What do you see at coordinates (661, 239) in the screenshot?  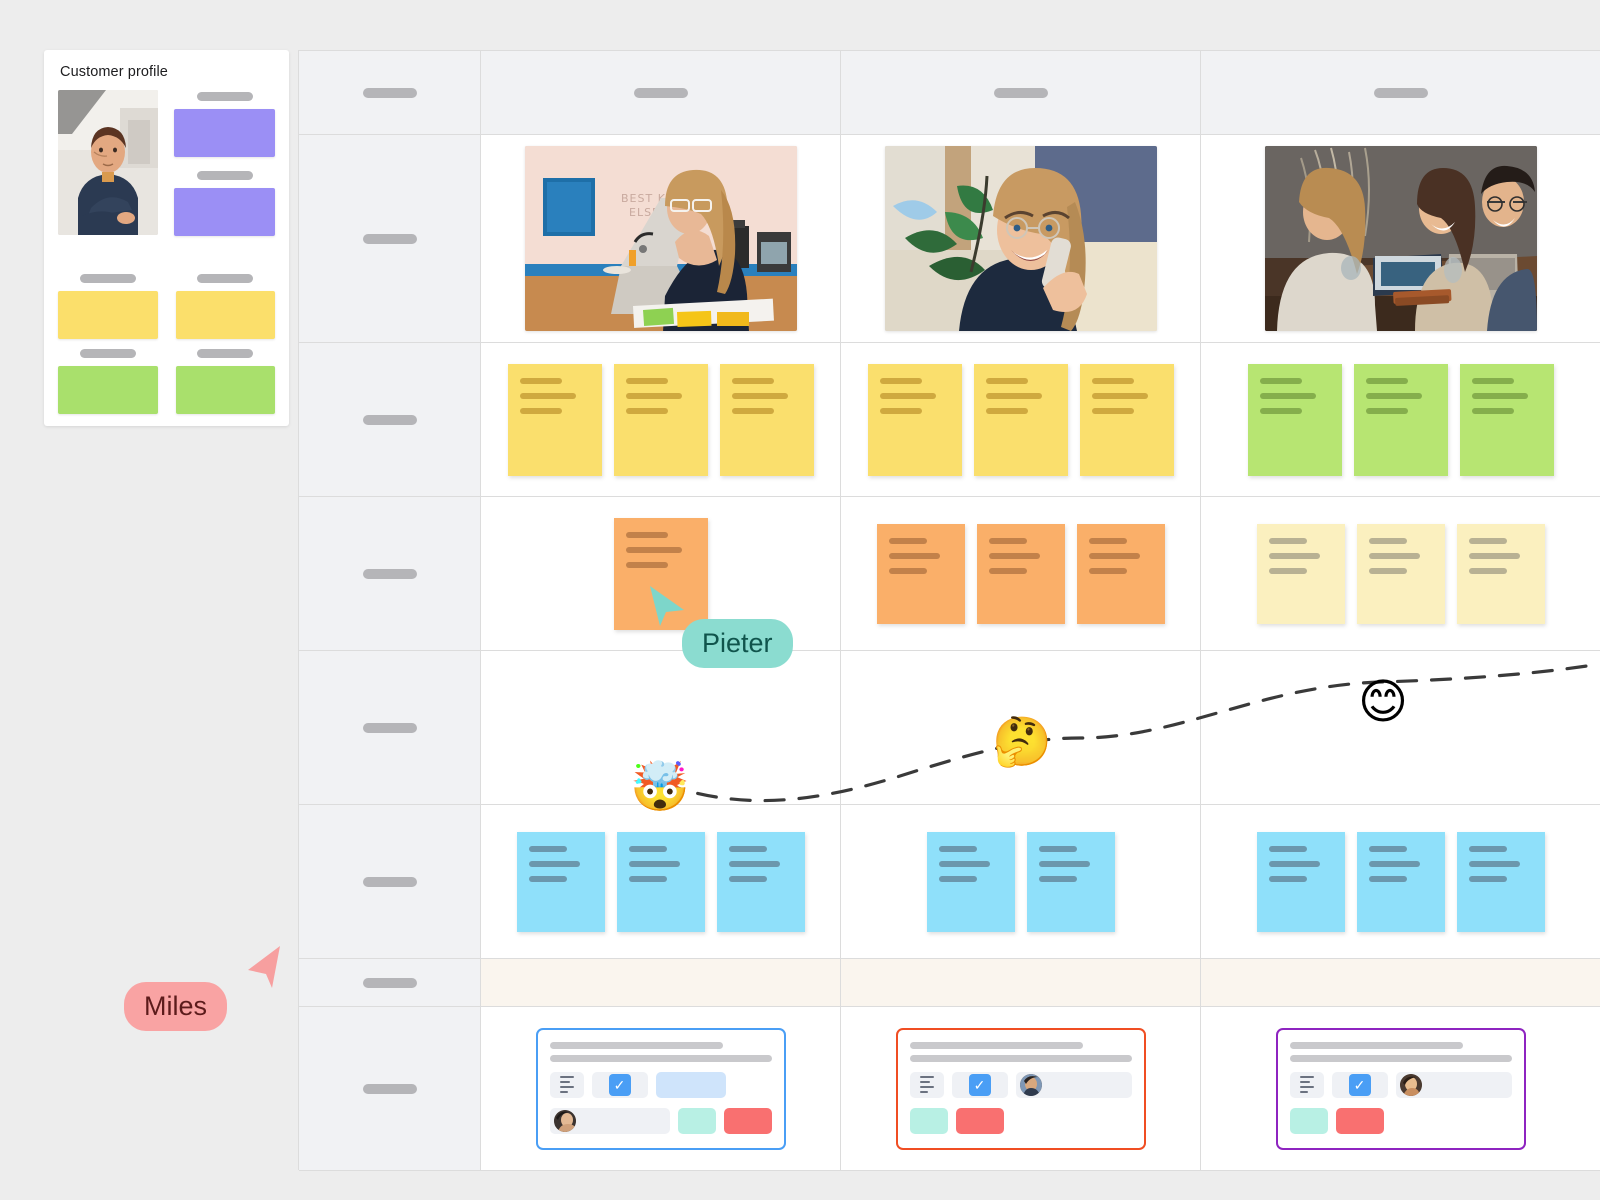 I see `photo-cell: BEST KEPT ELSE'S` at bounding box center [661, 239].